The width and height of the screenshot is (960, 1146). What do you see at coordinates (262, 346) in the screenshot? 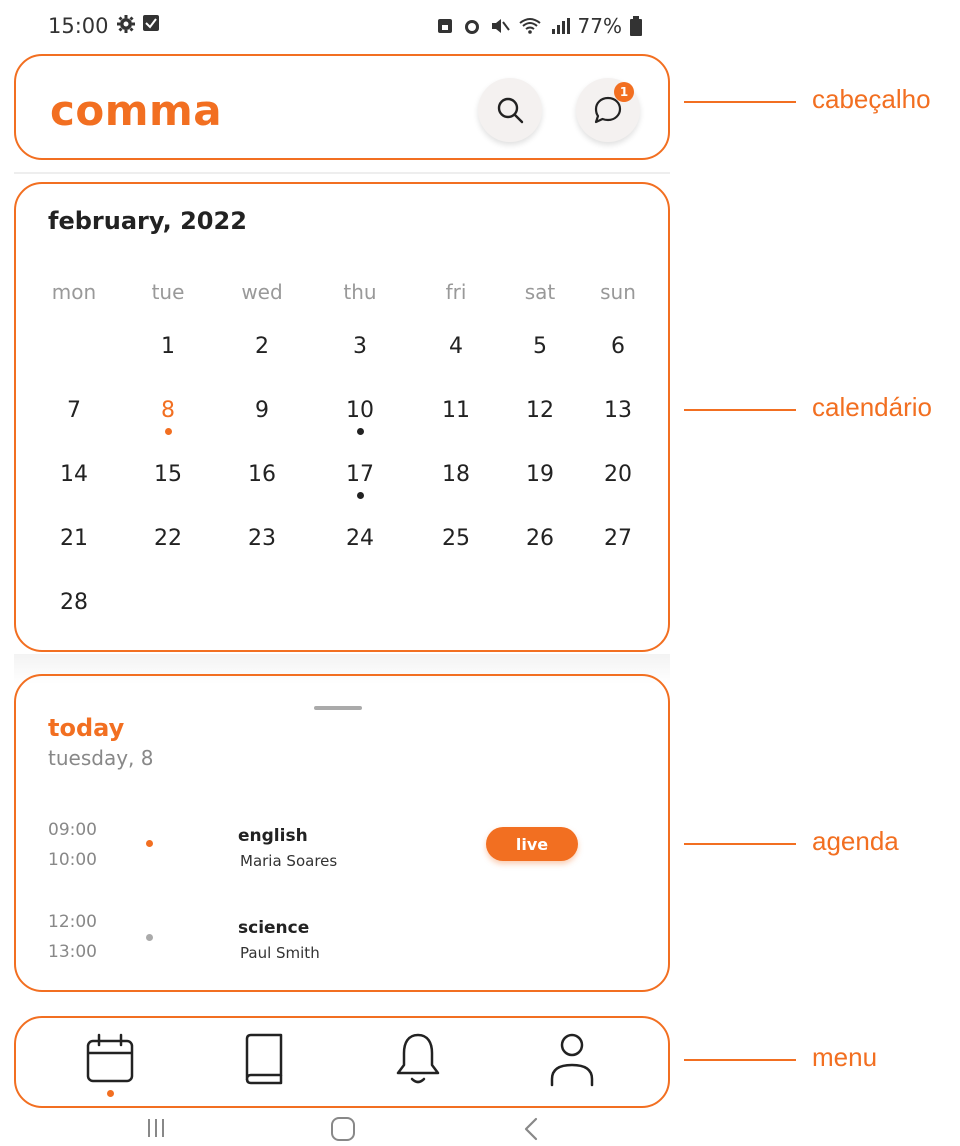
I see `calendar-day-number: 2` at bounding box center [262, 346].